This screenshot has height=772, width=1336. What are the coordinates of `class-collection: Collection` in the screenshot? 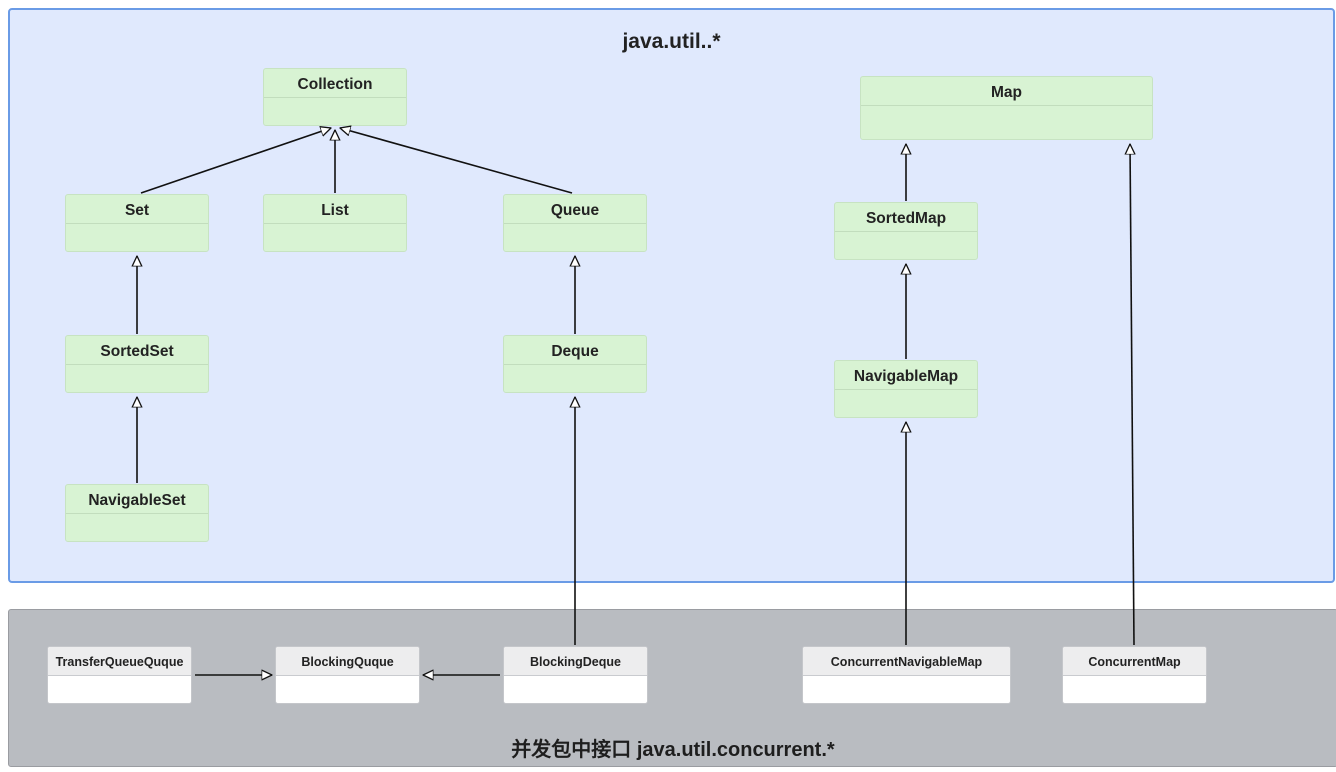 It's located at (335, 97).